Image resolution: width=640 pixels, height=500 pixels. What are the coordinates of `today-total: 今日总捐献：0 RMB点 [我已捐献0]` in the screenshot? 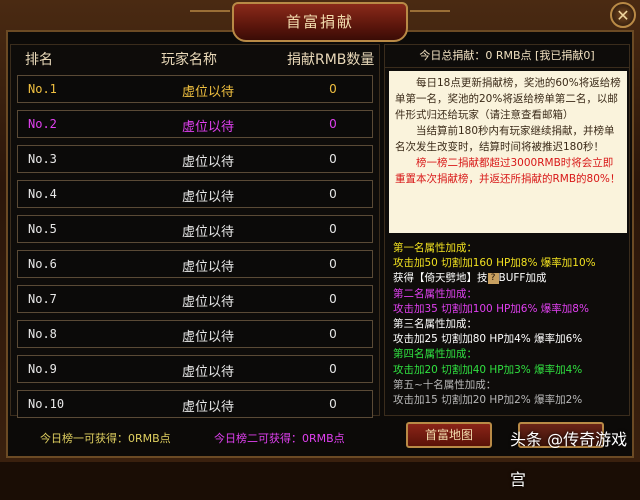 It's located at (507, 56).